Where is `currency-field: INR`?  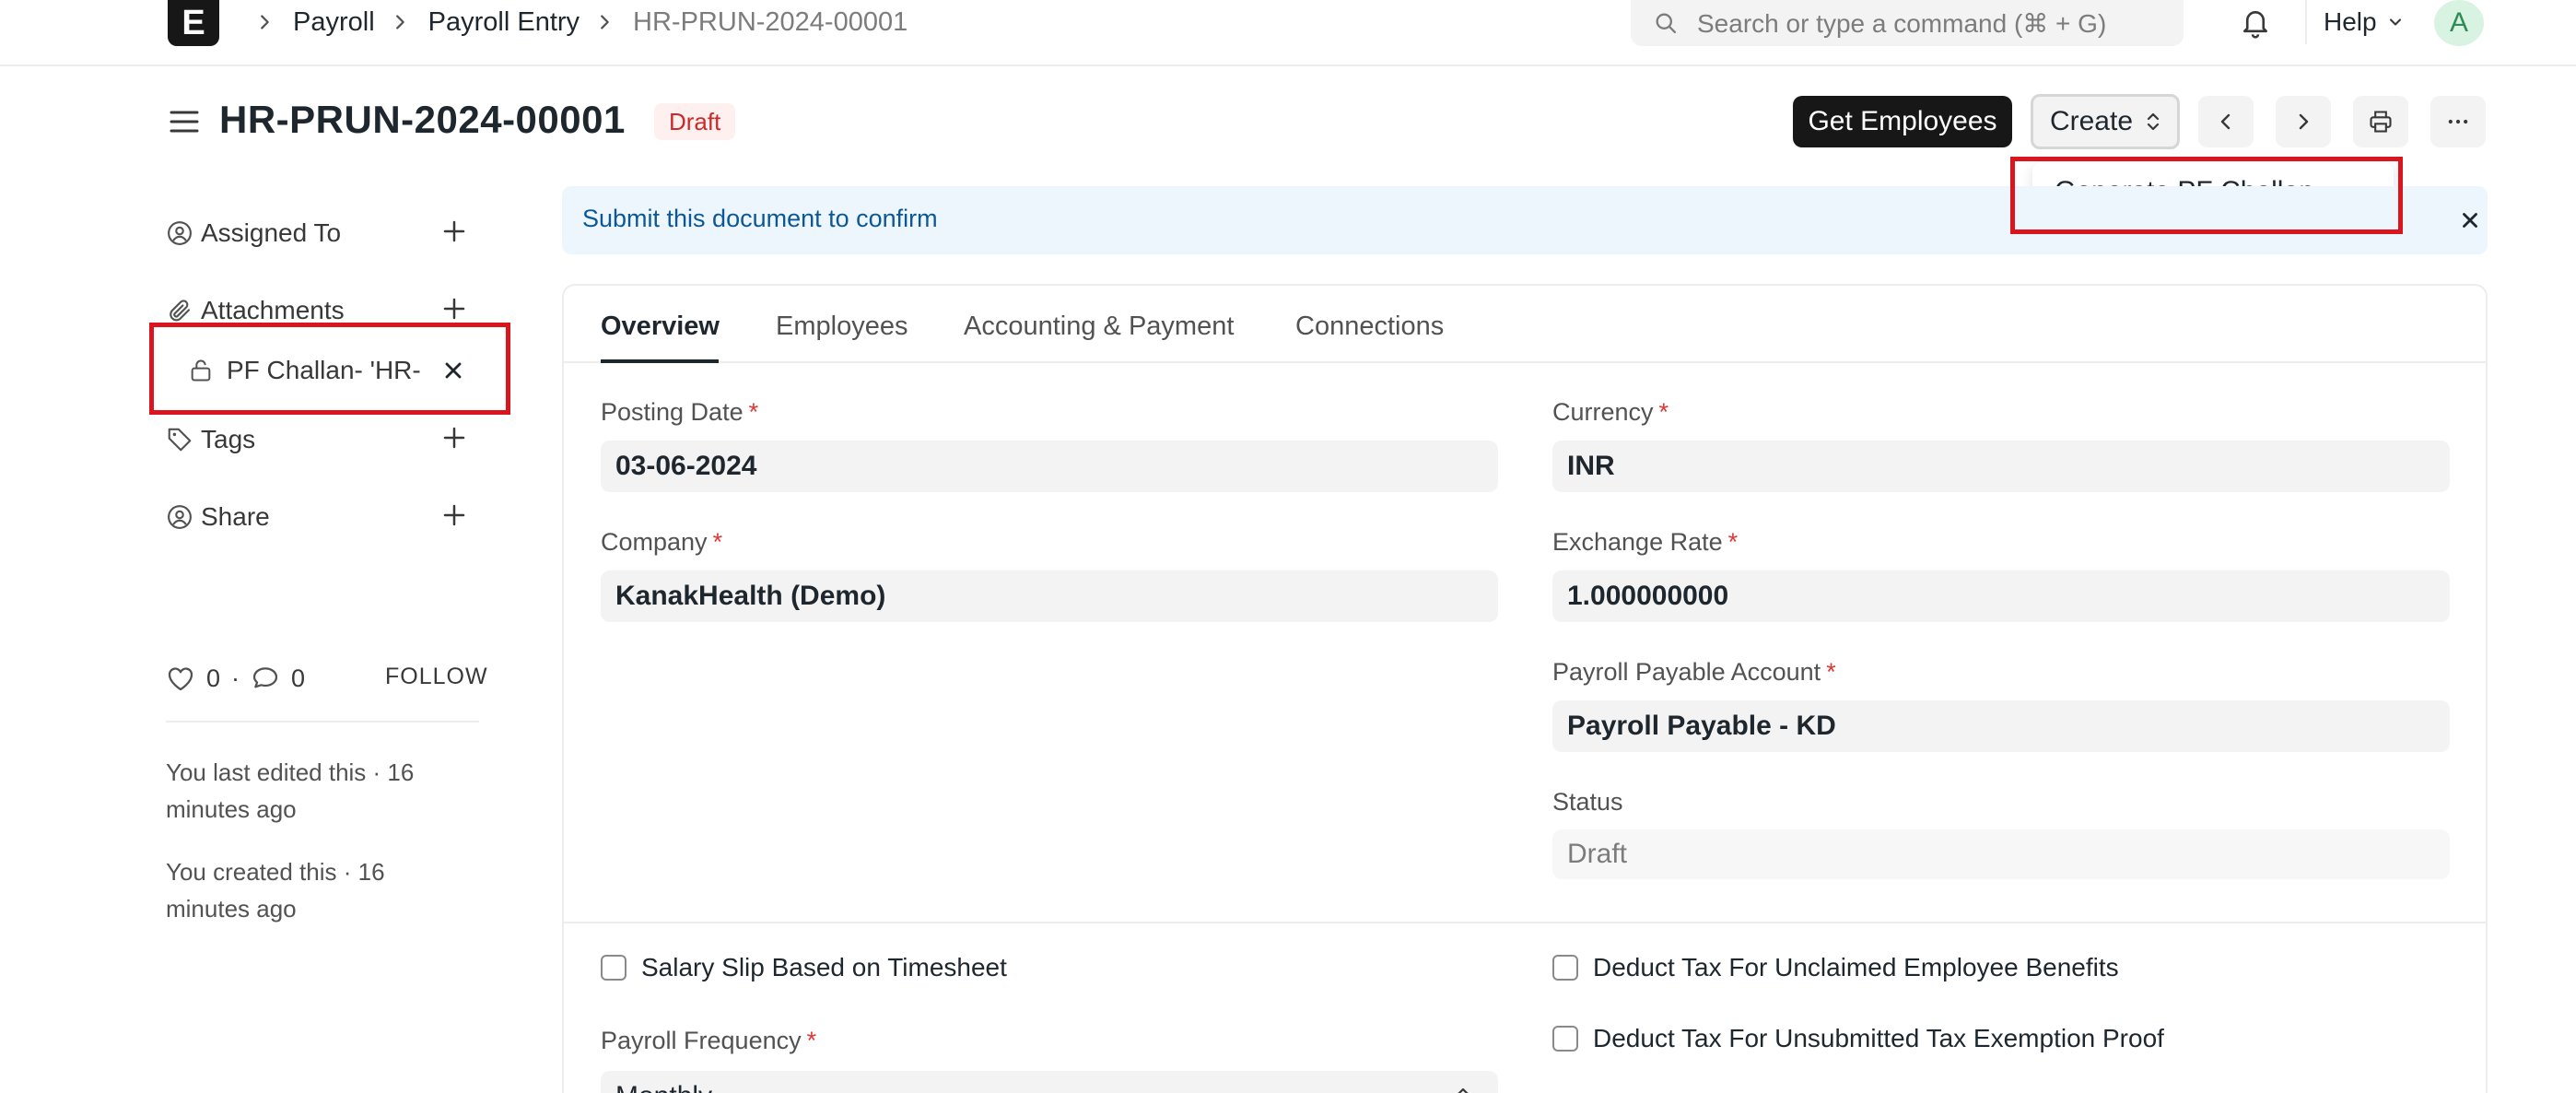
currency-field: INR is located at coordinates (2001, 466).